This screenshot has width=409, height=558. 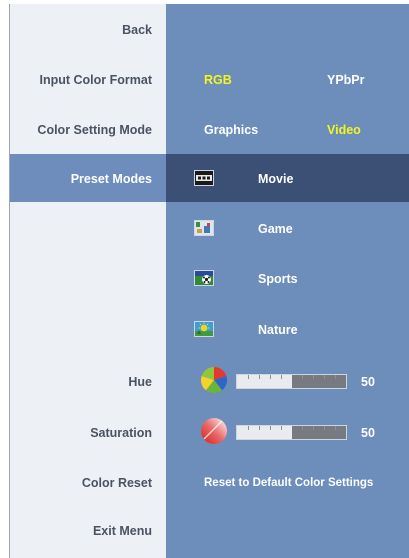 I want to click on hue-slider-fill, so click(x=318, y=381).